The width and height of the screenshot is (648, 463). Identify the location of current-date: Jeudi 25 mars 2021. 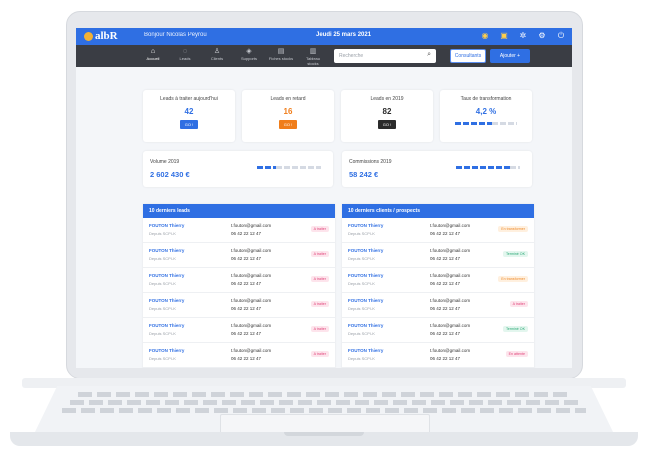
(344, 35).